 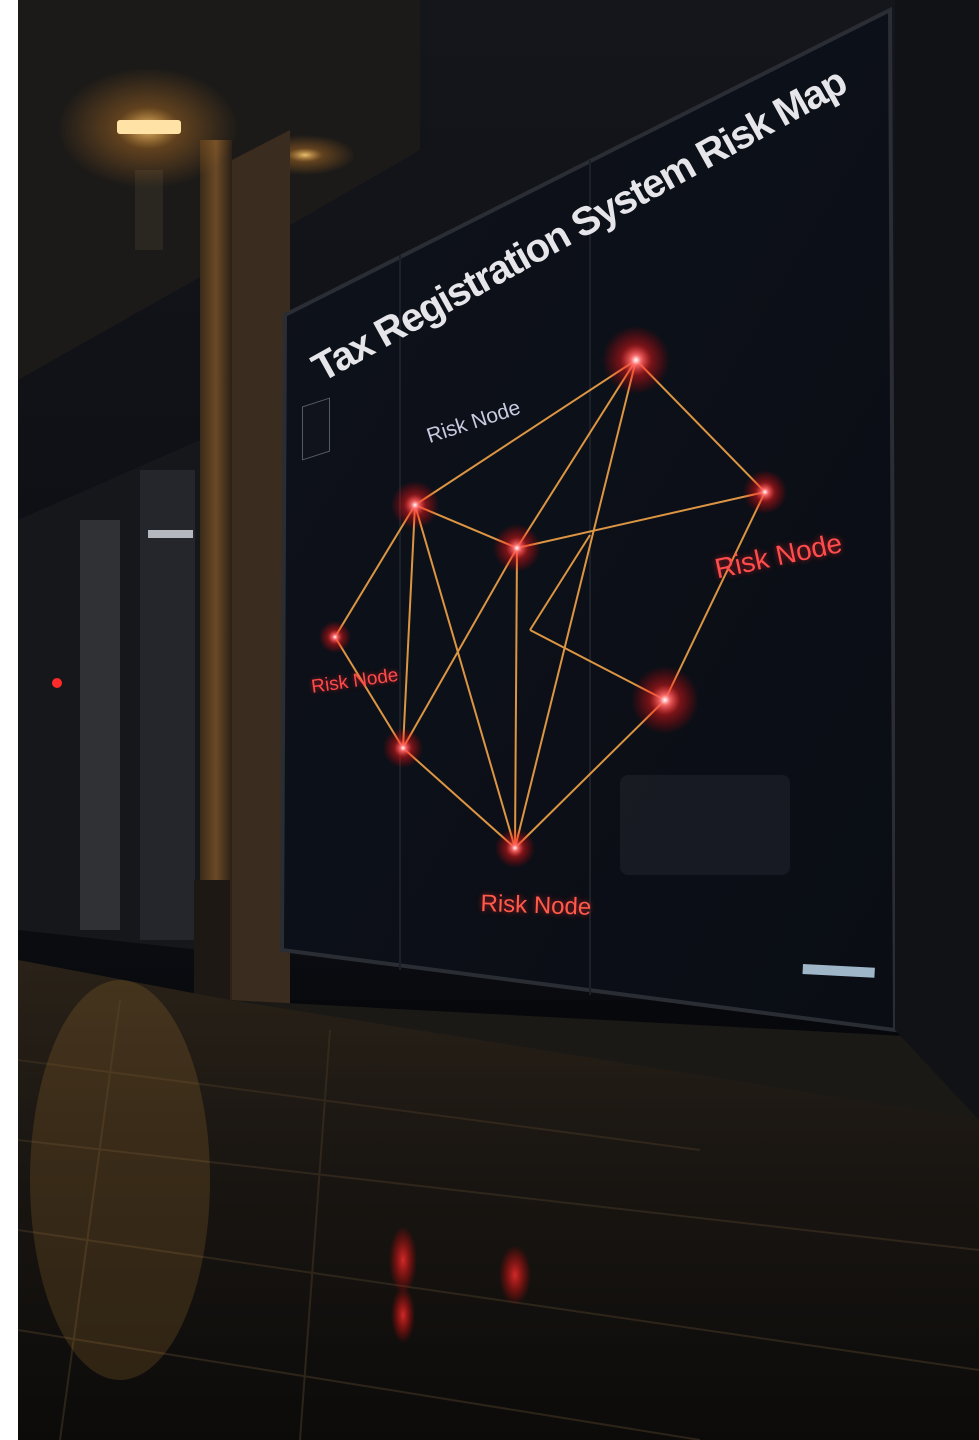 What do you see at coordinates (216, 570) in the screenshot?
I see `lamp-post` at bounding box center [216, 570].